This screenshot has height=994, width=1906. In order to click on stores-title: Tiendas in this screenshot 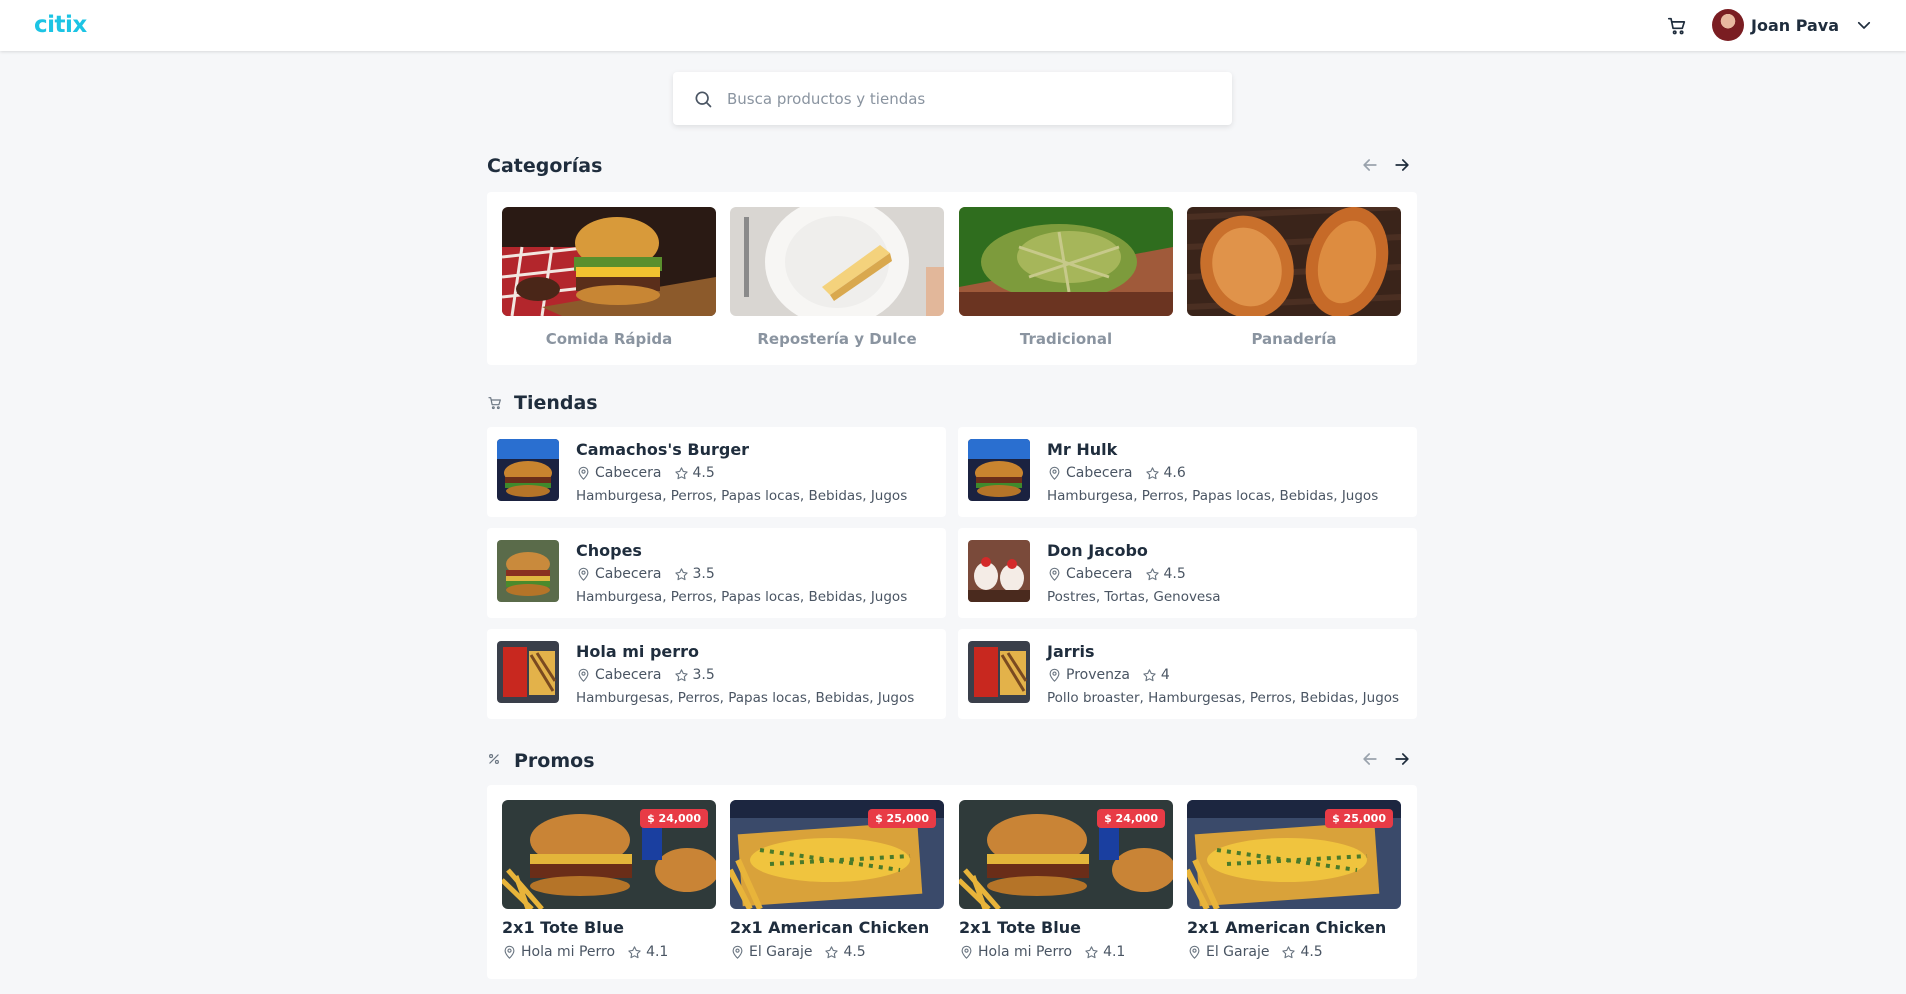, I will do `click(556, 403)`.